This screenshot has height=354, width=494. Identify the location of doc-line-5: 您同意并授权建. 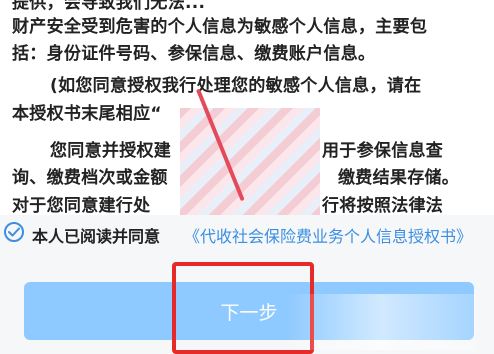
(111, 151).